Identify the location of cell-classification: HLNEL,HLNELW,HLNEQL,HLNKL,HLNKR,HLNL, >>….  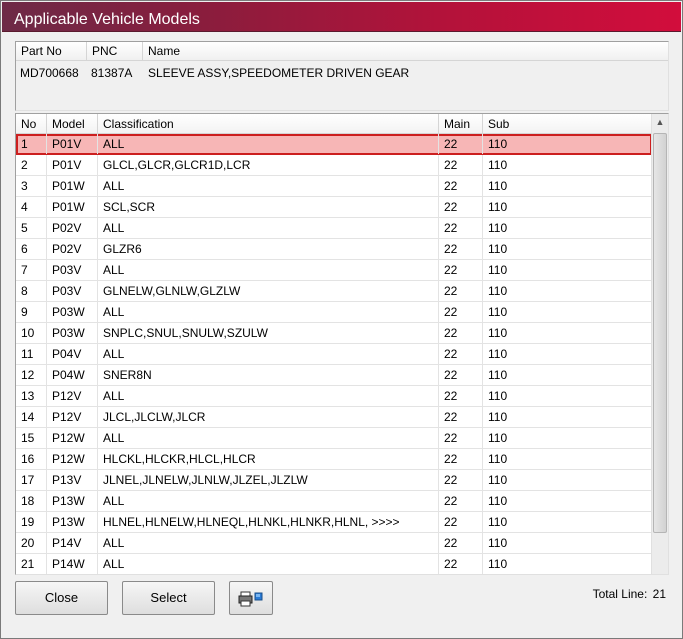
(268, 522).